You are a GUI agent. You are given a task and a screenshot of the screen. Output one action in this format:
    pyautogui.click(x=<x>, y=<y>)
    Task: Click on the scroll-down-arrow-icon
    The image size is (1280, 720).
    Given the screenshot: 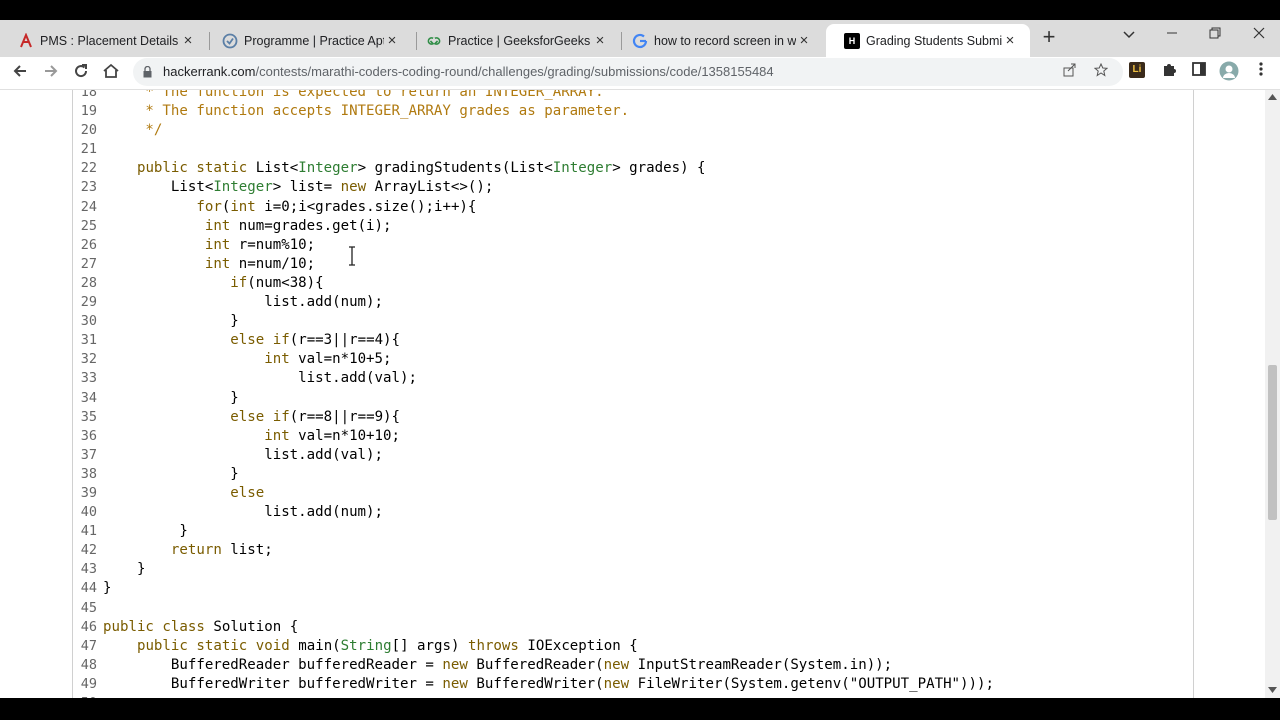 What is the action you would take?
    pyautogui.click(x=1272, y=690)
    